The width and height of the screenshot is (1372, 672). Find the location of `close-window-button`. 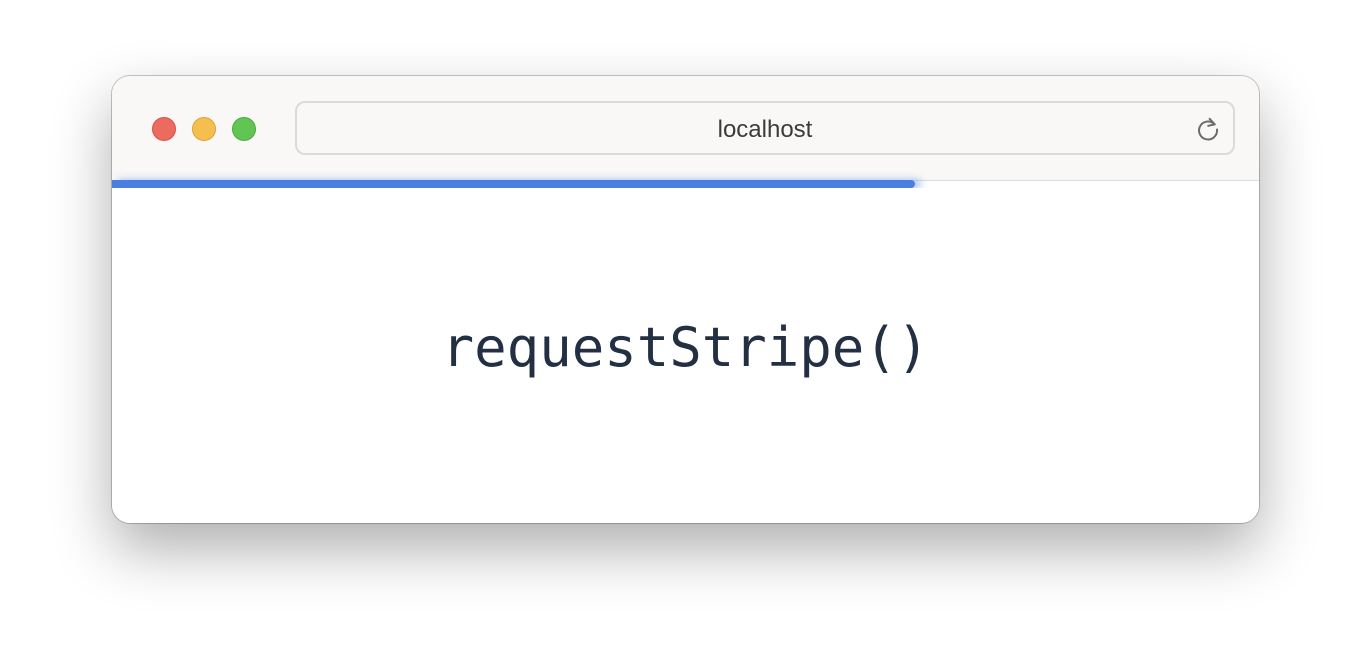

close-window-button is located at coordinates (164, 129).